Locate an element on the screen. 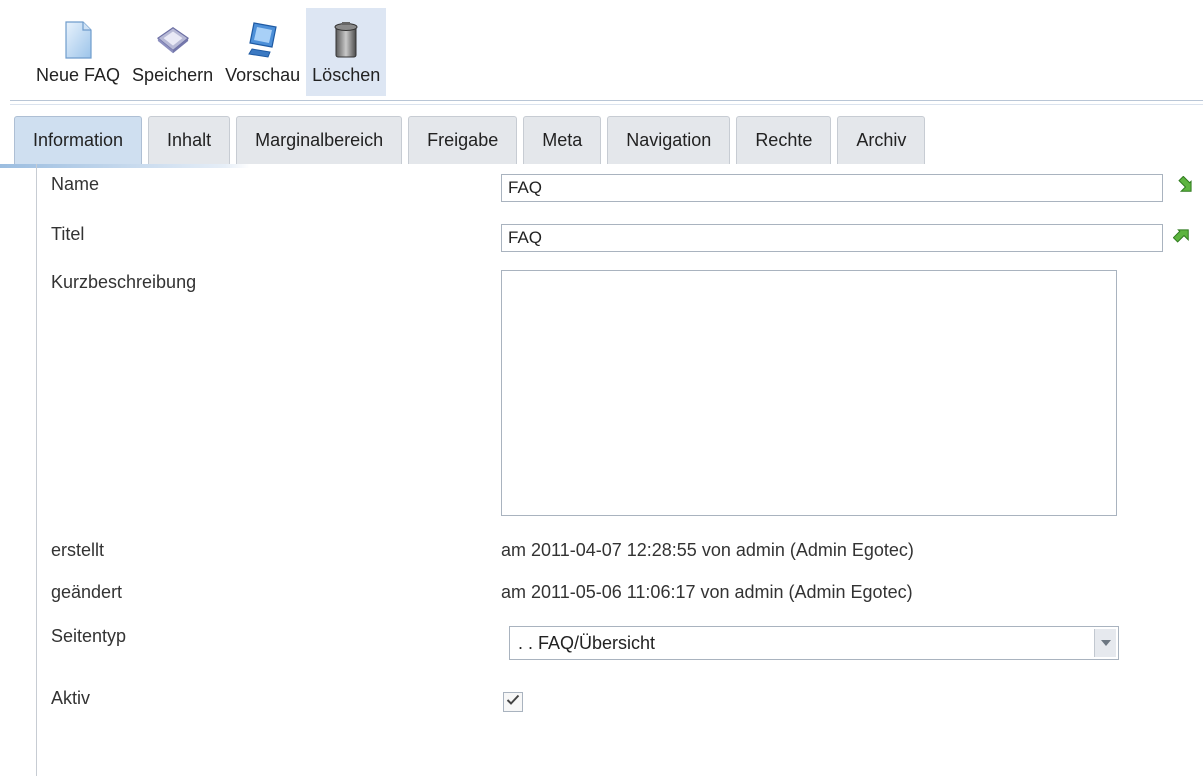 This screenshot has width=1203, height=776. delete-button: Löschen is located at coordinates (346, 52).